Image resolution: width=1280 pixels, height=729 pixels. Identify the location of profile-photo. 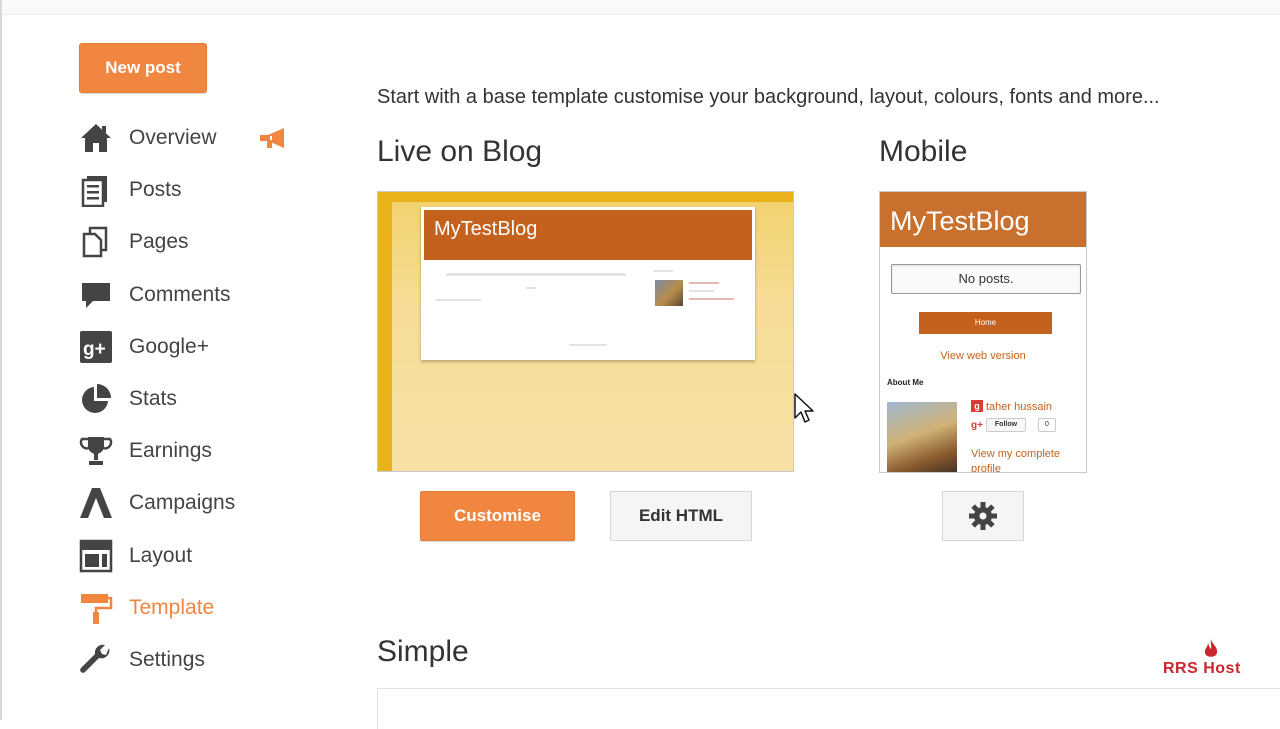
(922, 437).